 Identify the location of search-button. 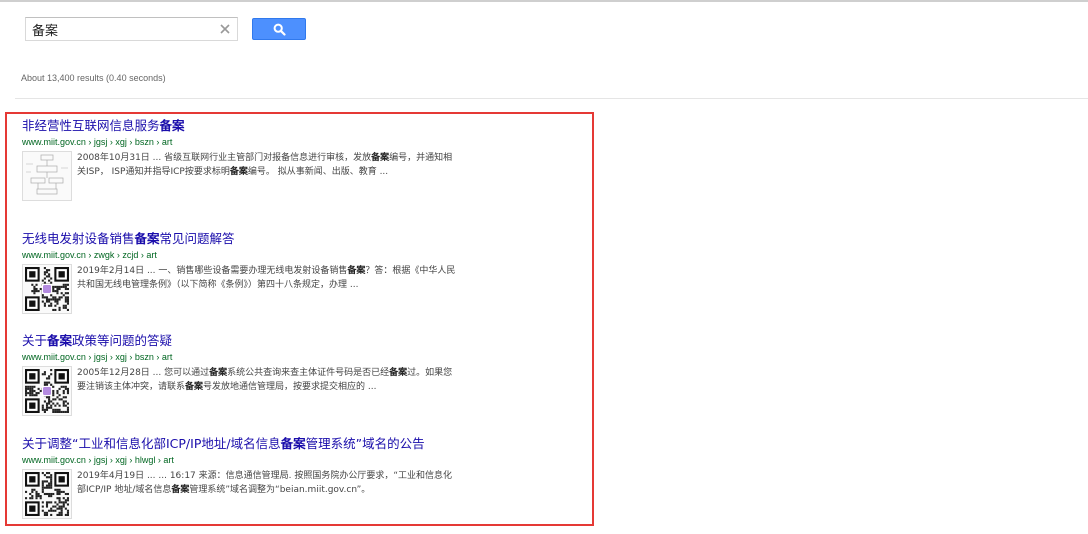
(279, 29).